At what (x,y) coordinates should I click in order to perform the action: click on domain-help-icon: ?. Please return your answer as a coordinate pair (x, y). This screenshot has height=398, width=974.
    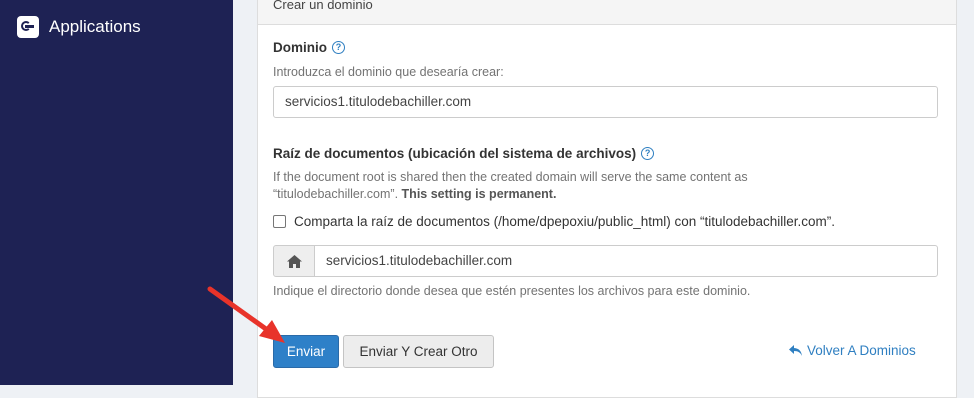
    Looking at the image, I should click on (338, 47).